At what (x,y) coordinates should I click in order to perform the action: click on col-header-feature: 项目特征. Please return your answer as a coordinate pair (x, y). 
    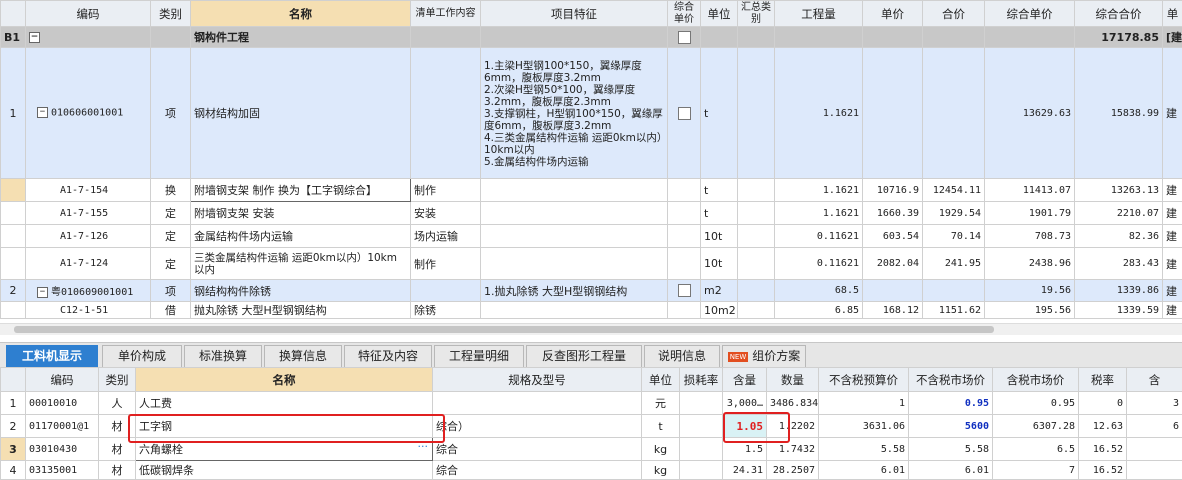
    Looking at the image, I should click on (574, 14).